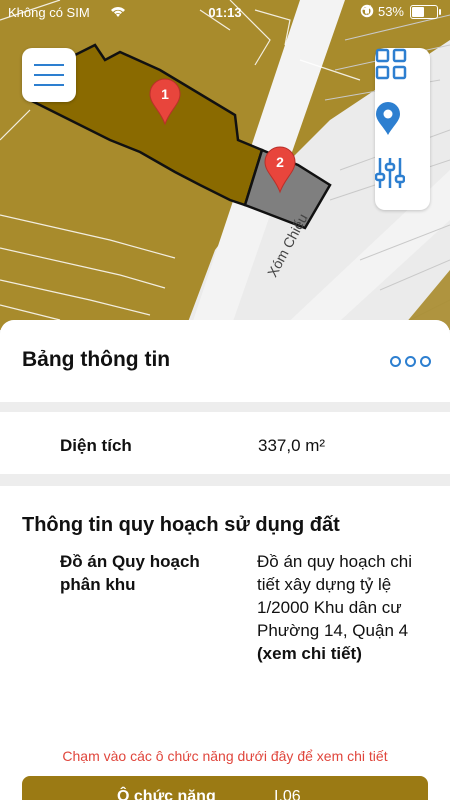 The height and width of the screenshot is (800, 450). Describe the element at coordinates (410, 361) in the screenshot. I see `more-options-button` at that location.